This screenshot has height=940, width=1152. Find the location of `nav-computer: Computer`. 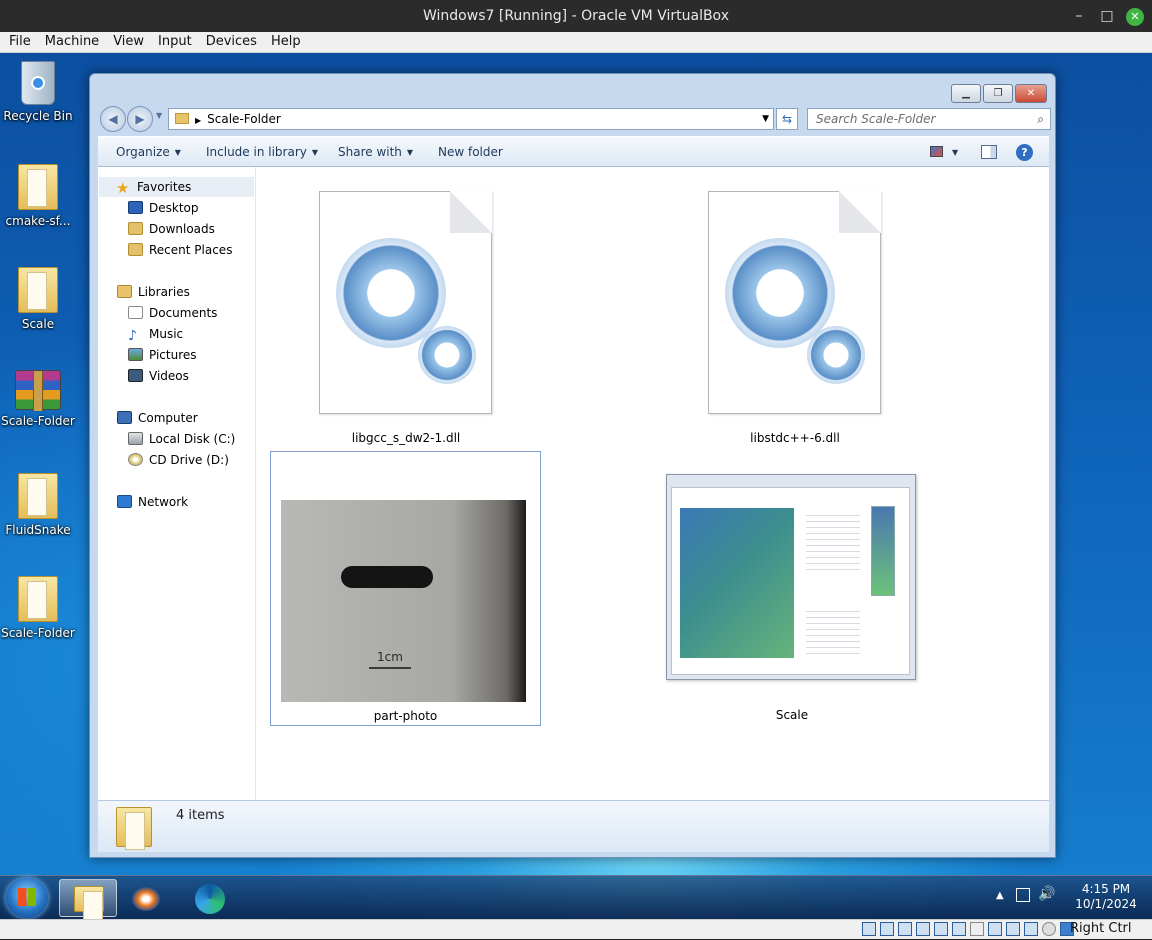

nav-computer: Computer is located at coordinates (148, 418).